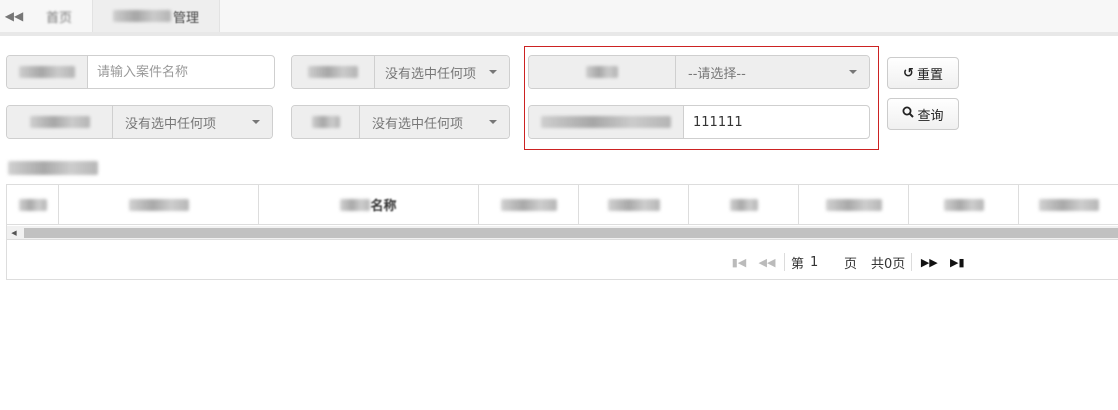 Image resolution: width=1118 pixels, height=410 pixels. What do you see at coordinates (602, 72) in the screenshot?
I see `select-b-label` at bounding box center [602, 72].